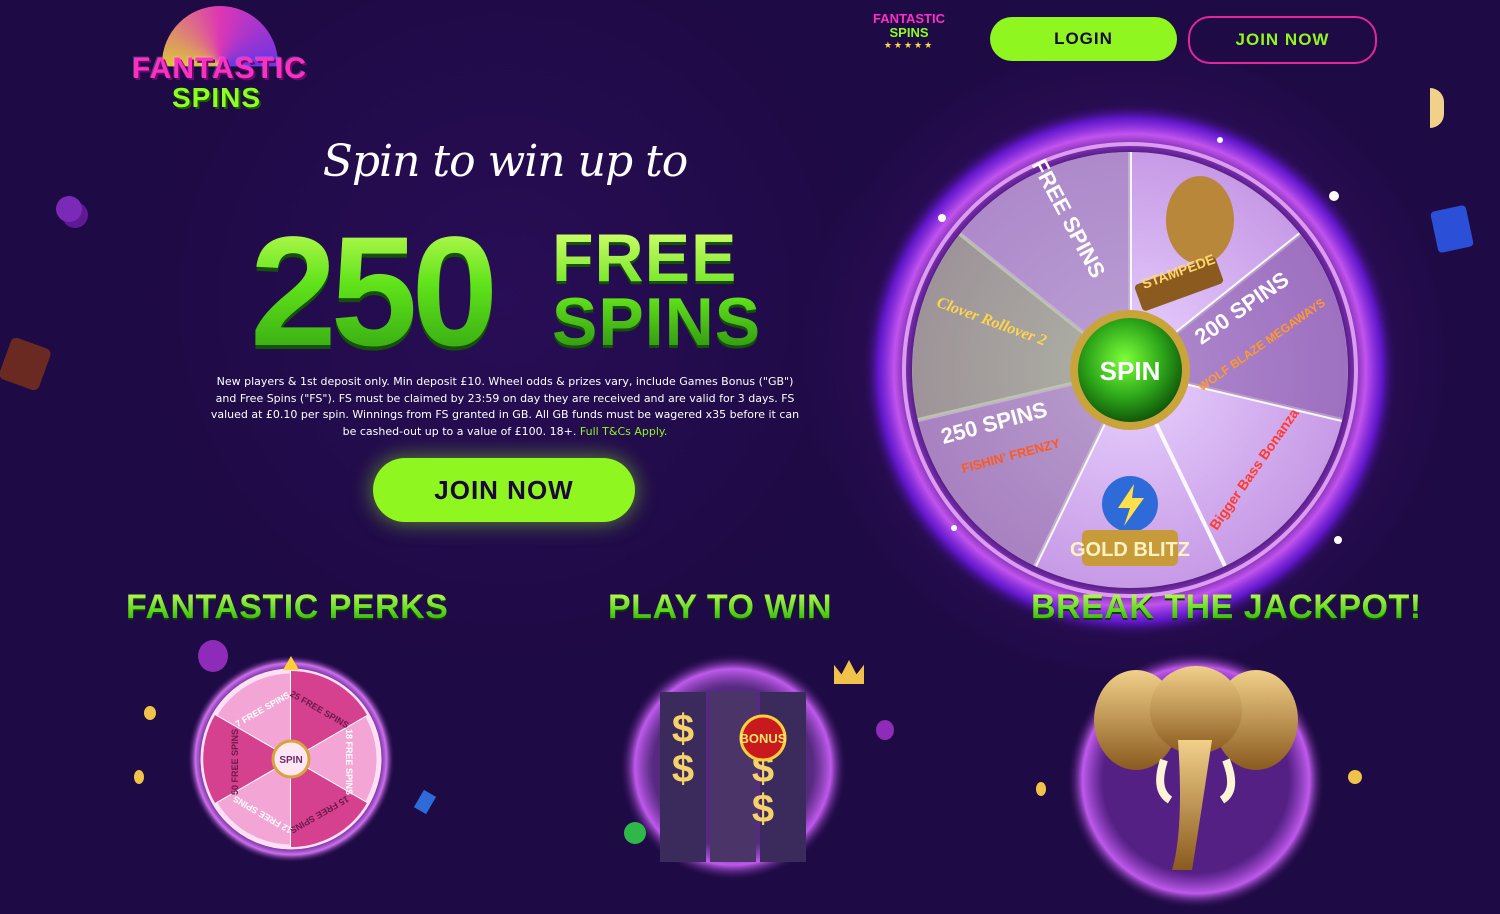 This screenshot has height=914, width=1500. What do you see at coordinates (763, 738) in the screenshot?
I see `slots-bonus-label: BONUS` at bounding box center [763, 738].